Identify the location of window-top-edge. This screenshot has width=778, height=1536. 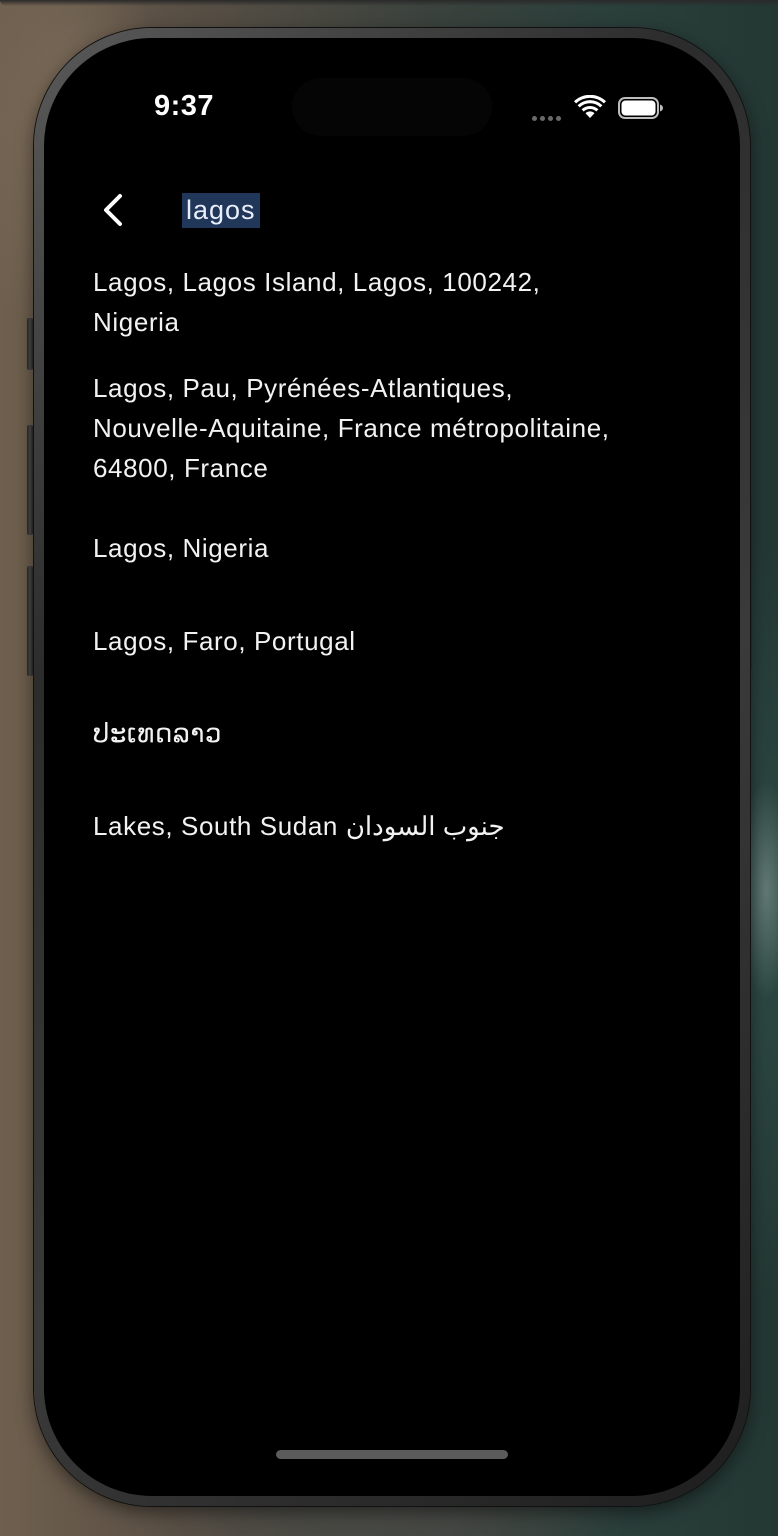
(389, 3).